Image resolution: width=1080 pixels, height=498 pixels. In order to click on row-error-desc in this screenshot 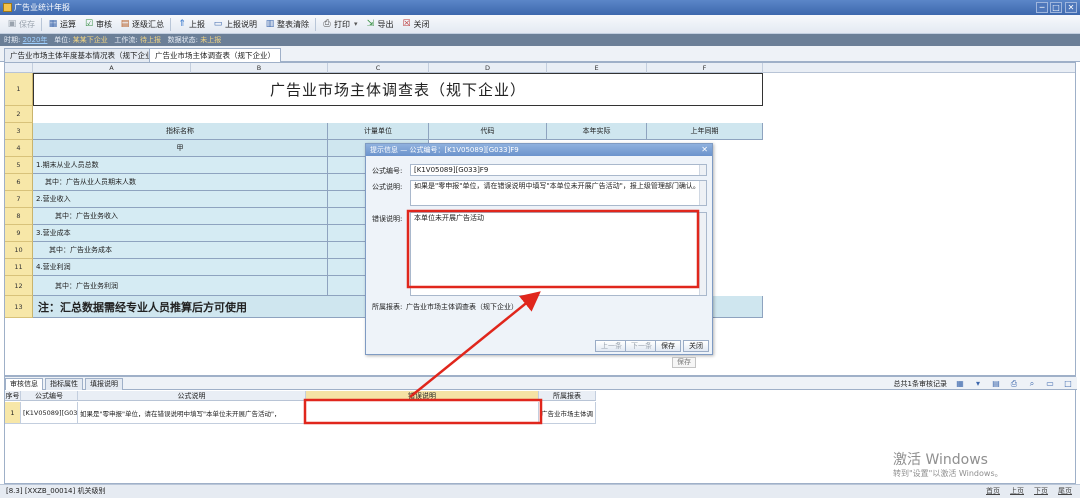, I will do `click(422, 413)`.